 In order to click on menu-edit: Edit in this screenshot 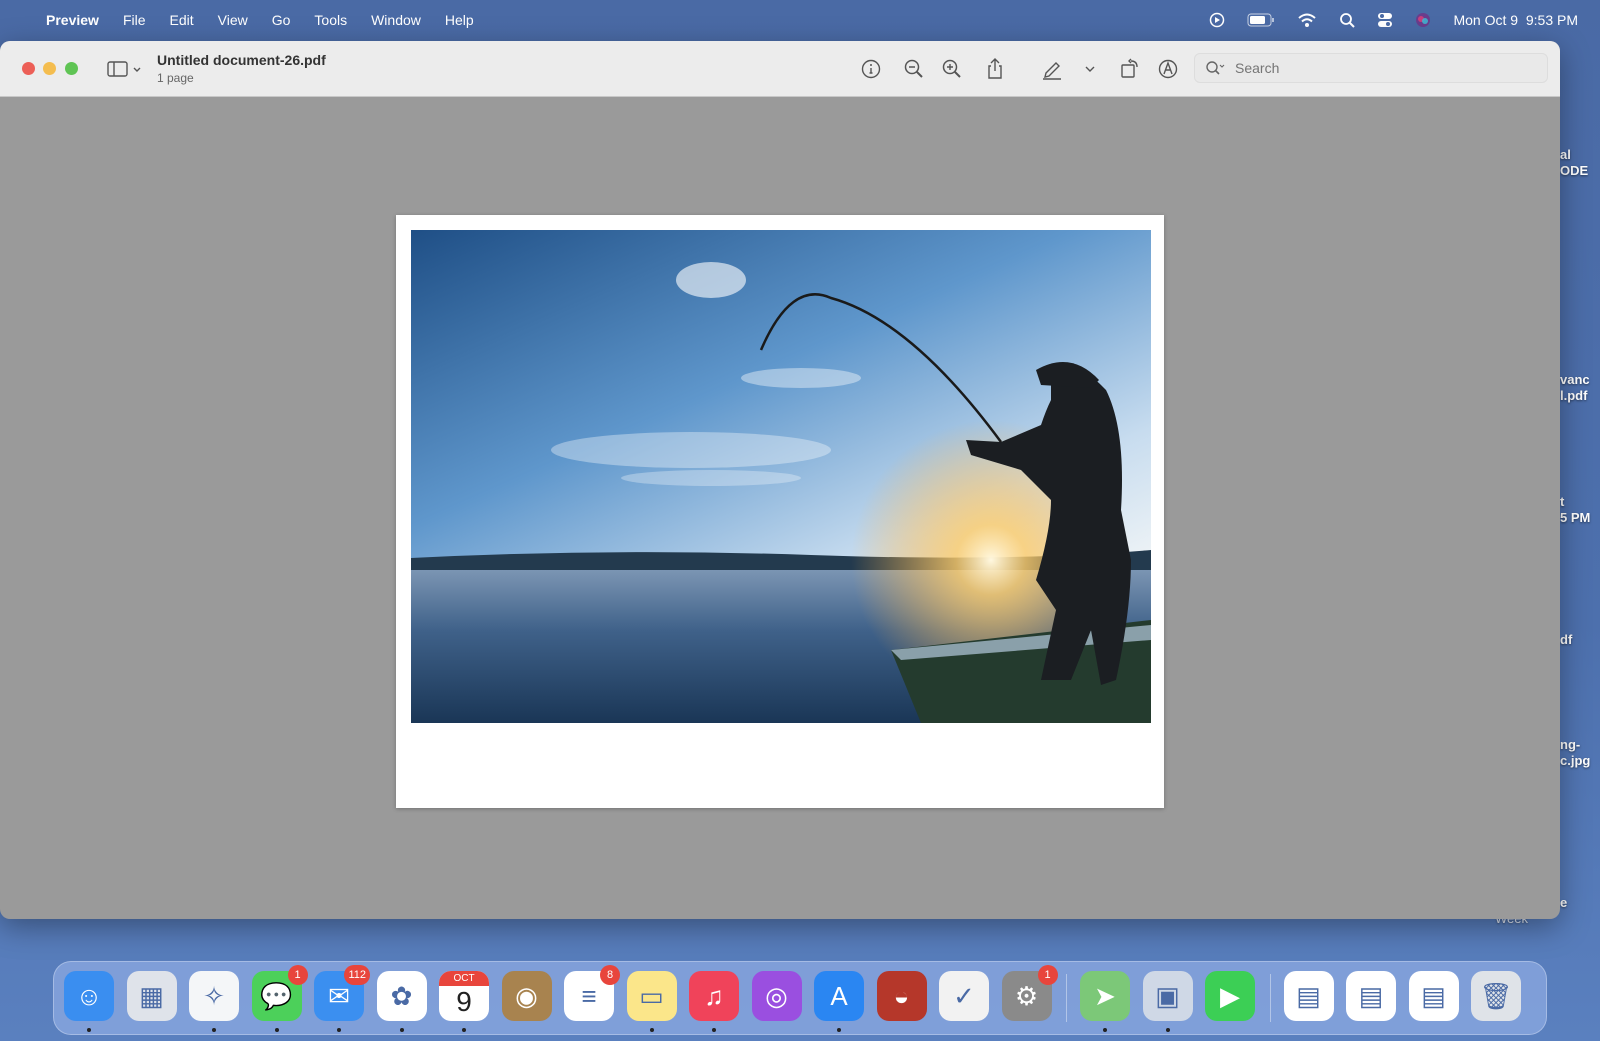, I will do `click(182, 20)`.